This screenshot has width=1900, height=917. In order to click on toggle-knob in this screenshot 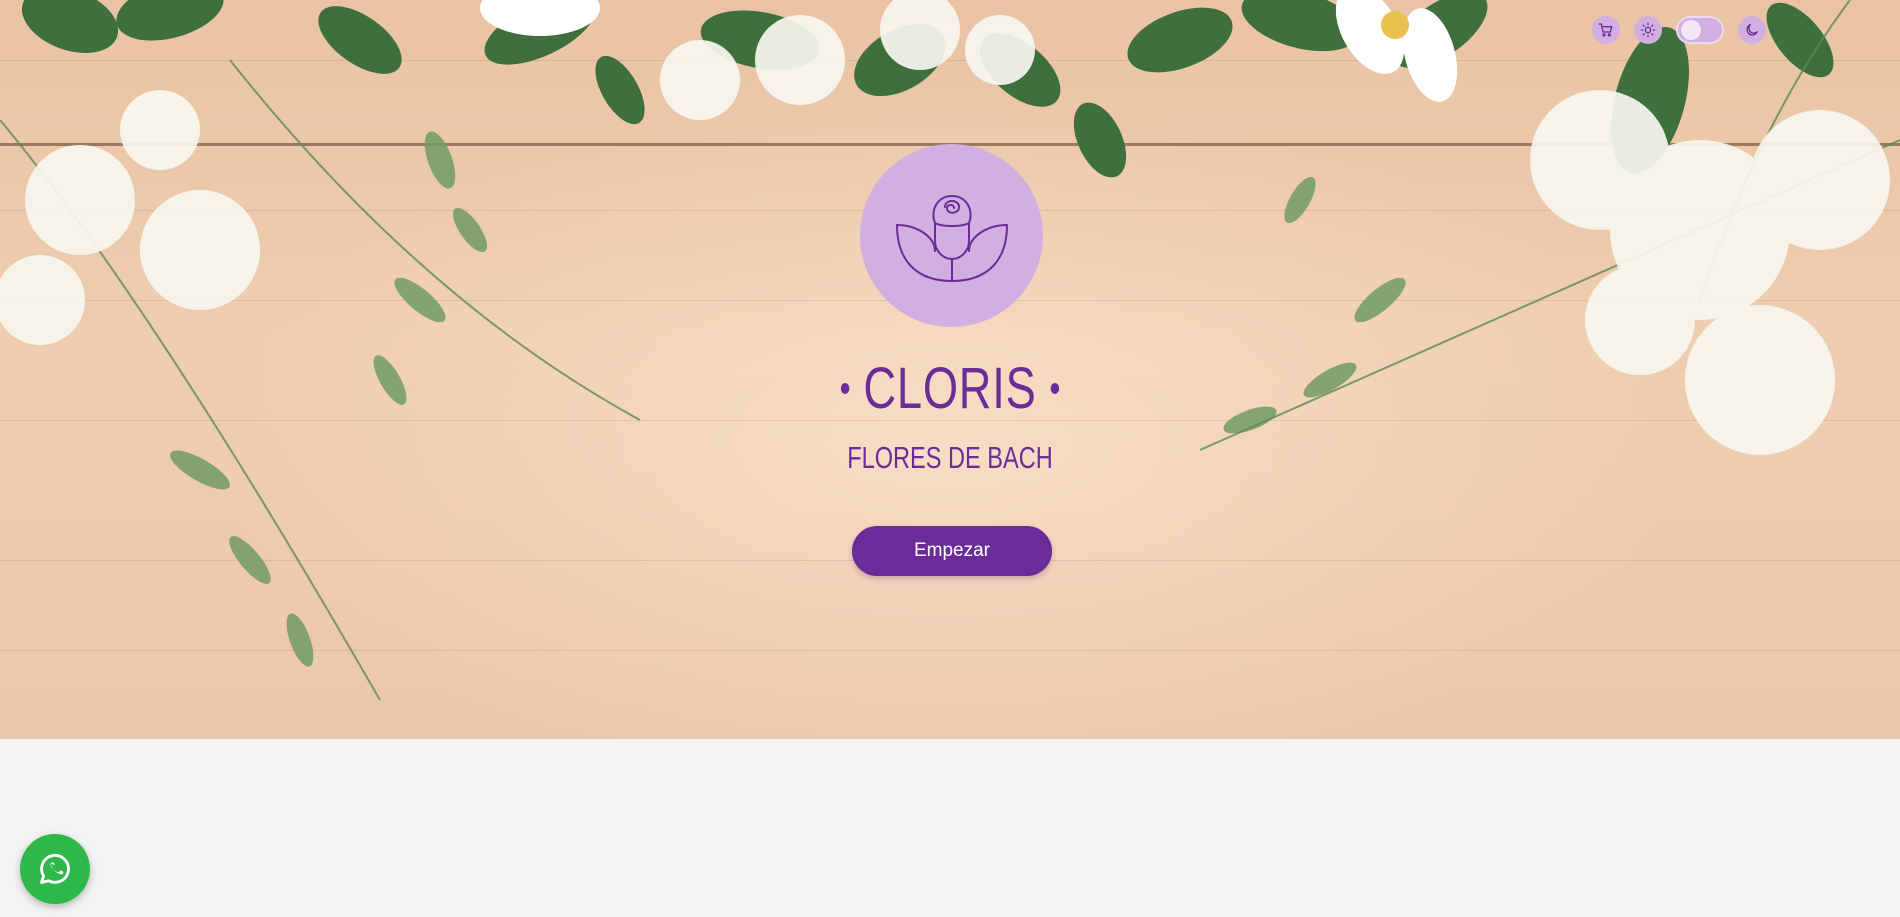, I will do `click(1691, 30)`.